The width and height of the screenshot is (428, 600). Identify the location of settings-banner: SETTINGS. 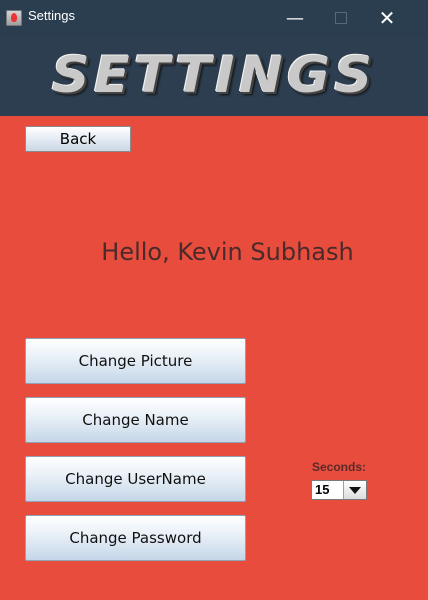
(214, 76).